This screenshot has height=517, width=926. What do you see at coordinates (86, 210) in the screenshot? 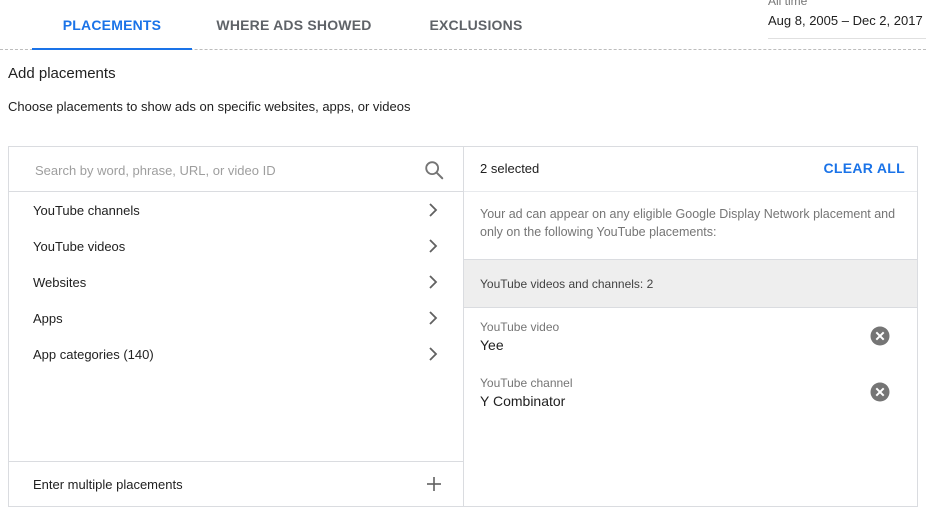
I see `category-label: YouTube channels` at bounding box center [86, 210].